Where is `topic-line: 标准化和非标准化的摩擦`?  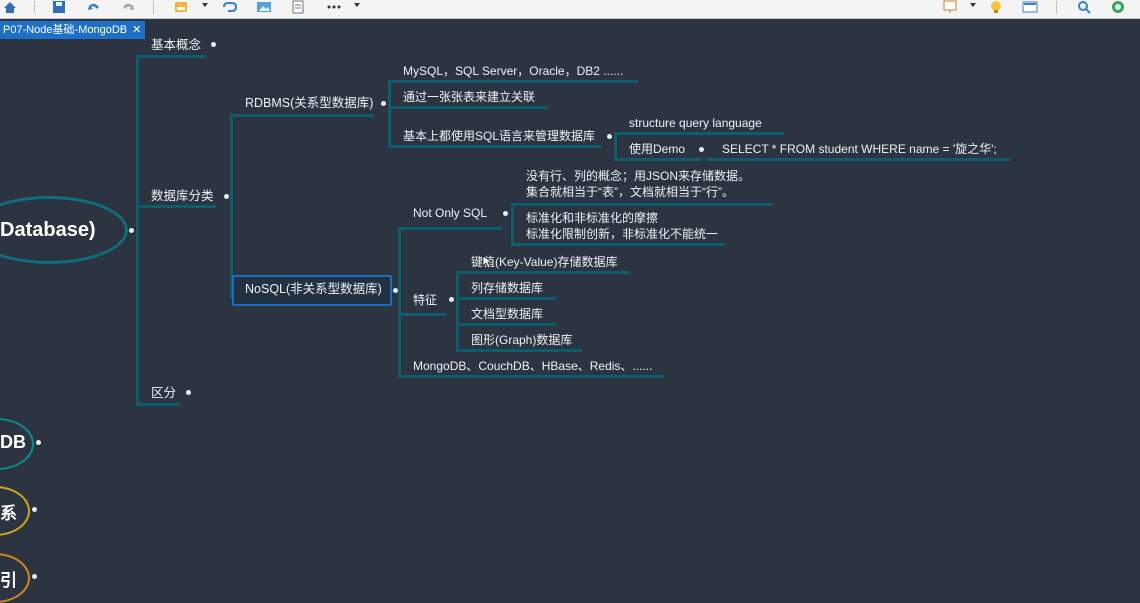 topic-line: 标准化和非标准化的摩擦 is located at coordinates (592, 218).